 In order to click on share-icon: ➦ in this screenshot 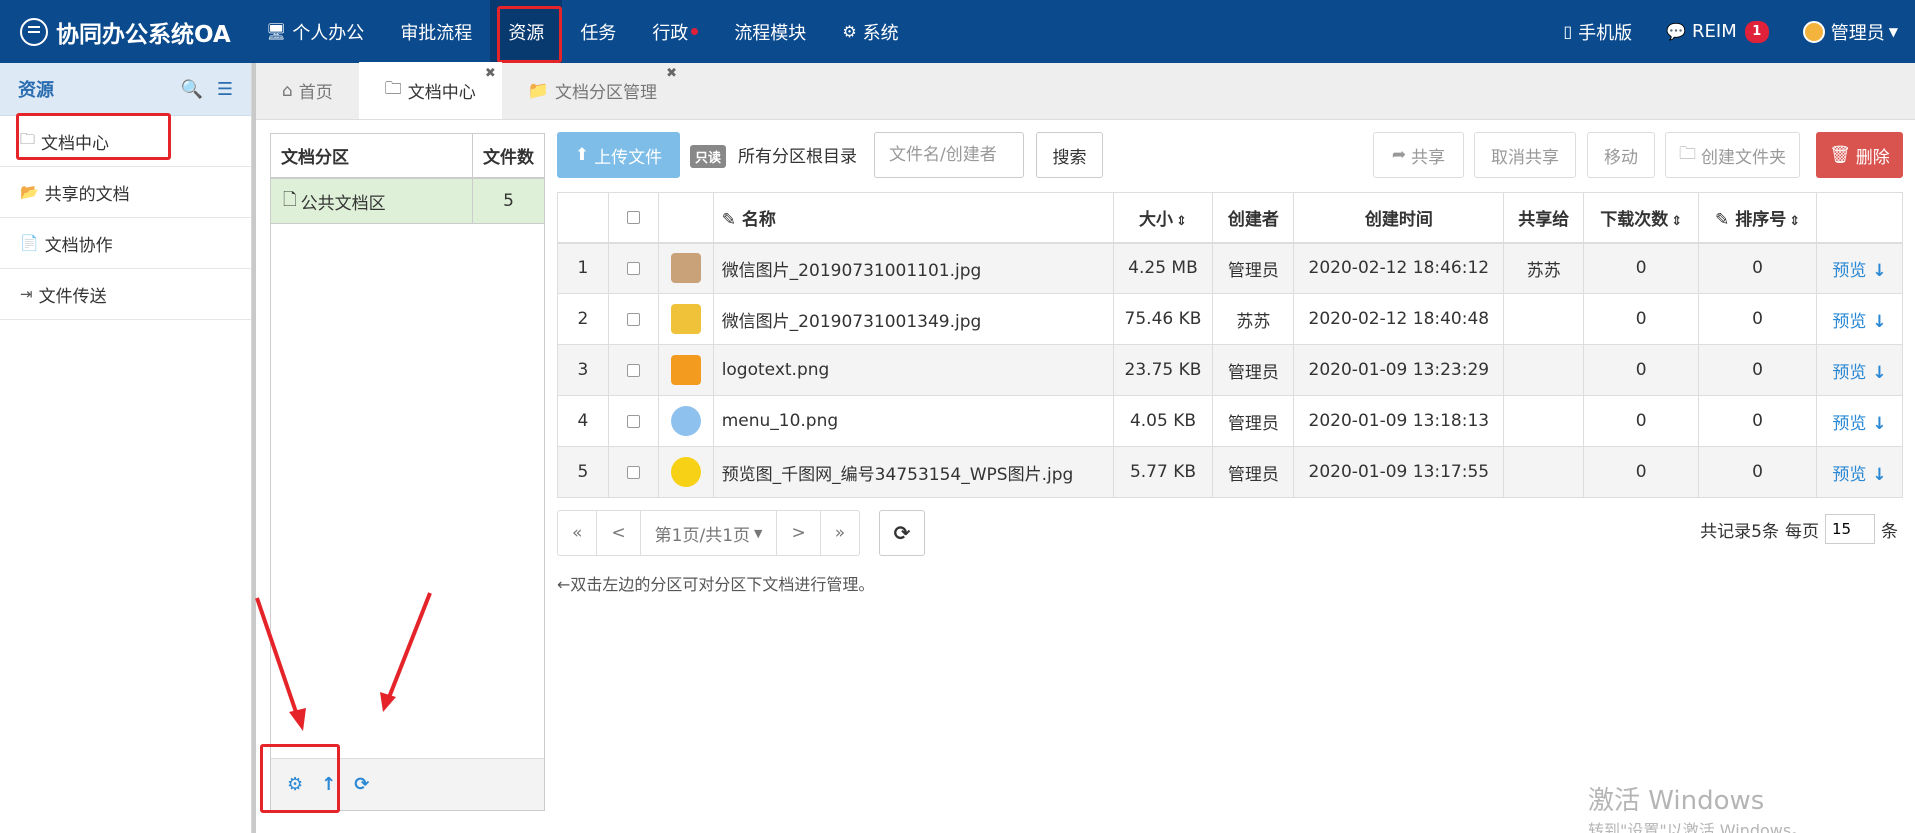, I will do `click(1399, 155)`.